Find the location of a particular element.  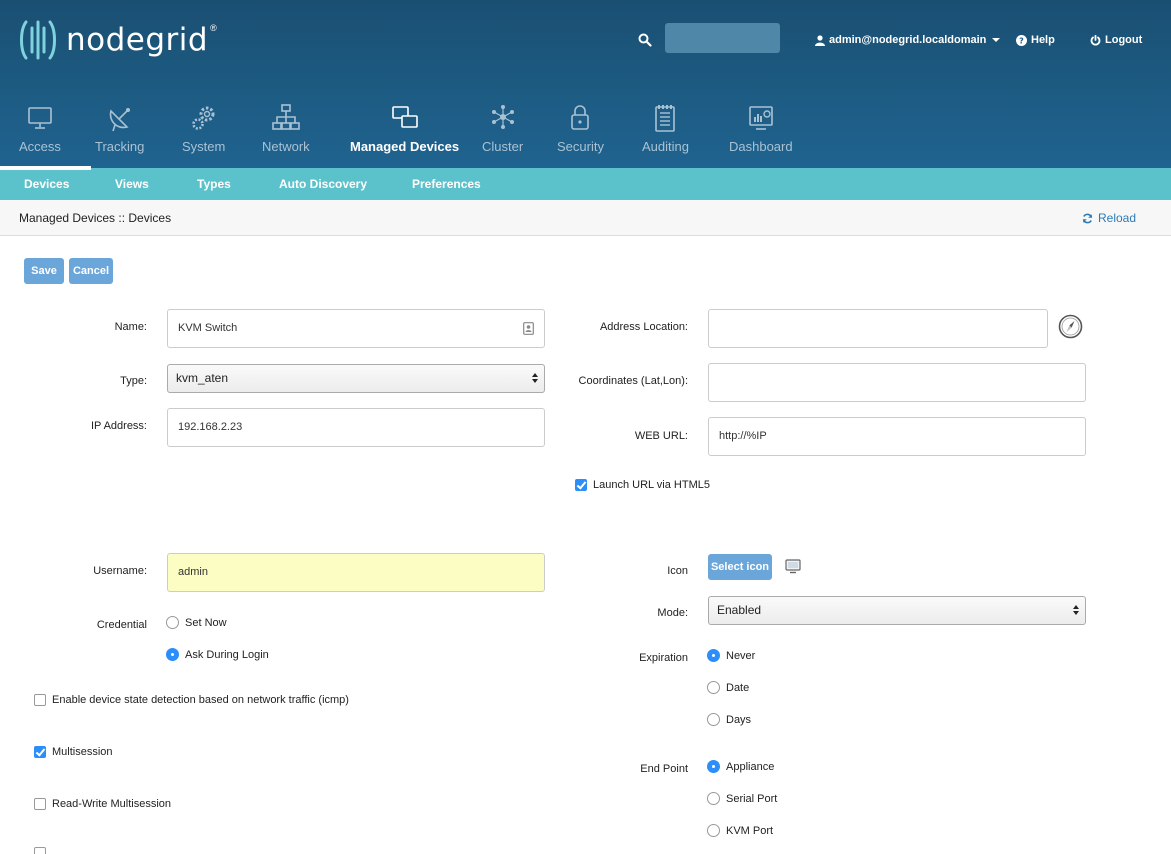

power-icon is located at coordinates (1095, 40).